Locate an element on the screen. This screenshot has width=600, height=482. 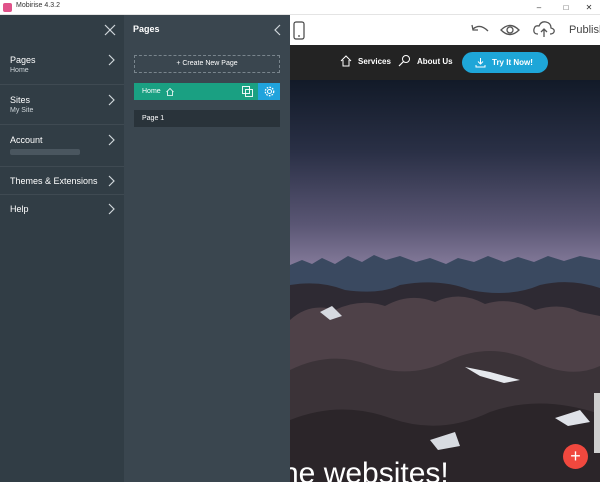
close-window-icon: ✕ is located at coordinates (589, 7).